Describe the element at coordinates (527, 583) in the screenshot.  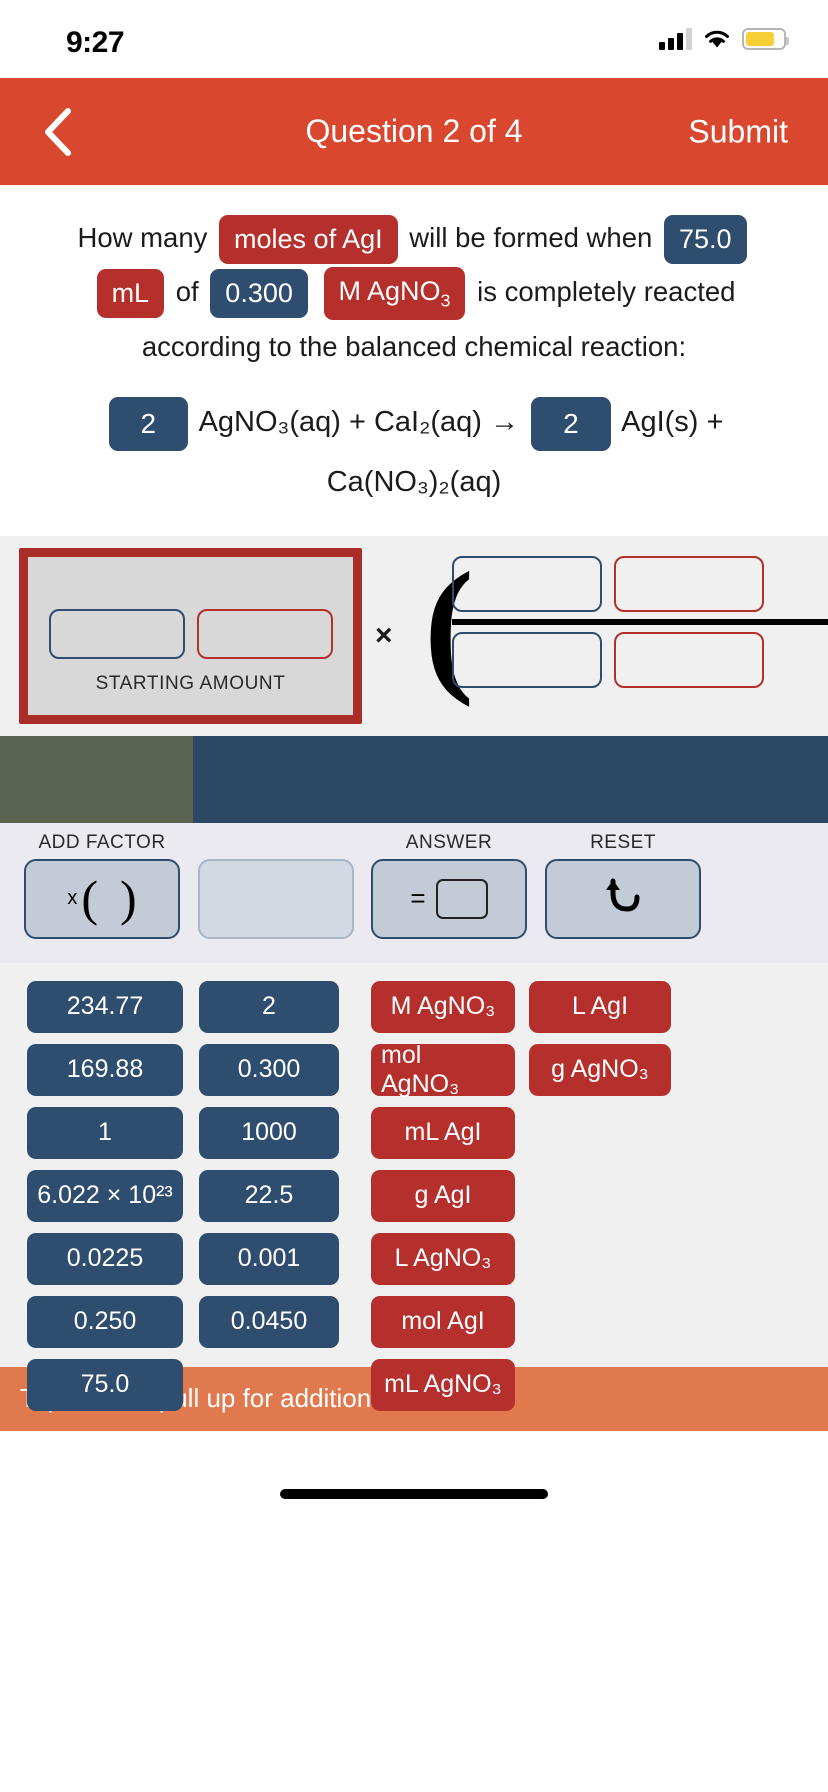
I see `numerator-value-slot` at that location.